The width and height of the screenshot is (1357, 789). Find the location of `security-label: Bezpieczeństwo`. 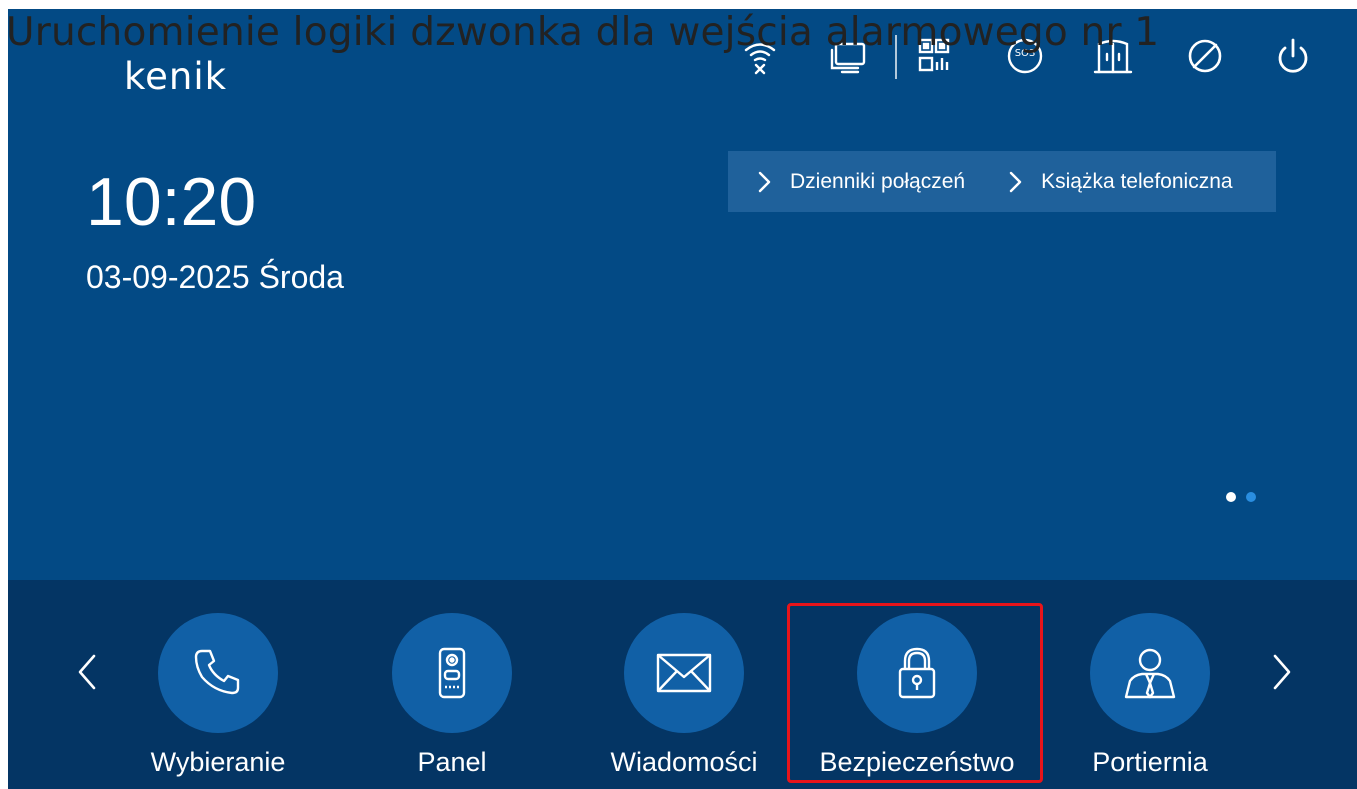

security-label: Bezpieczeństwo is located at coordinates (917, 762).